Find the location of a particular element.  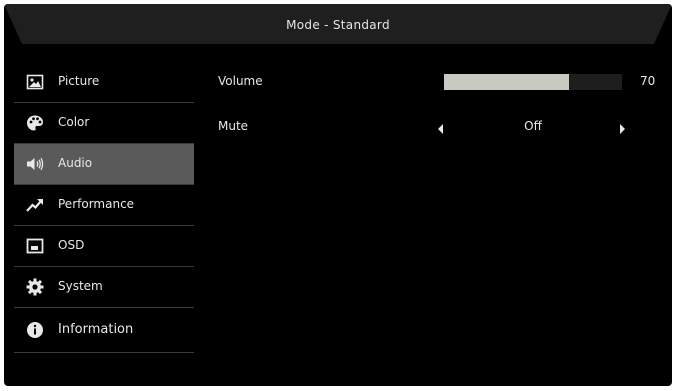

volume-value: 70 is located at coordinates (648, 81).